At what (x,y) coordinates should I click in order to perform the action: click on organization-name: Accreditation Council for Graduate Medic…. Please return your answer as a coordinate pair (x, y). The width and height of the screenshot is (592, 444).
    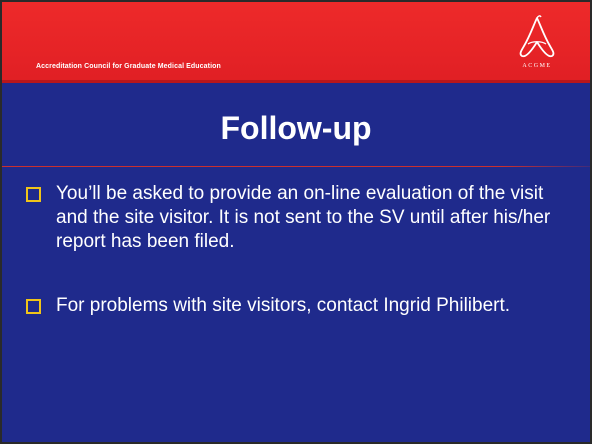
    Looking at the image, I should click on (128, 66).